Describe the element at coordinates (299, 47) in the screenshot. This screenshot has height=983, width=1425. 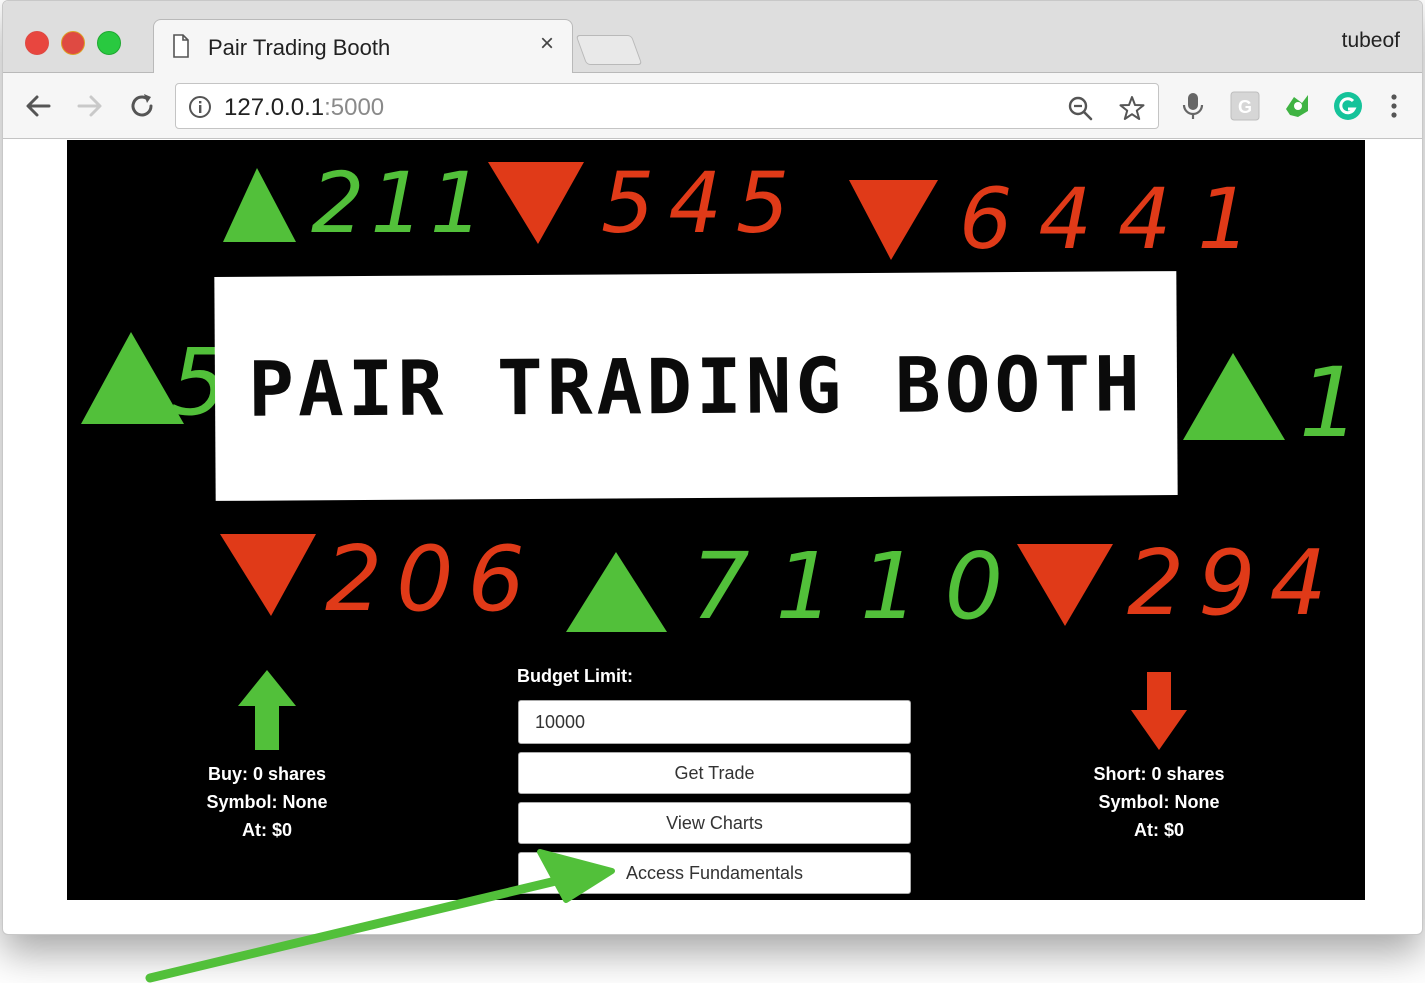
I see `tab-title: Pair Trading Booth` at that location.